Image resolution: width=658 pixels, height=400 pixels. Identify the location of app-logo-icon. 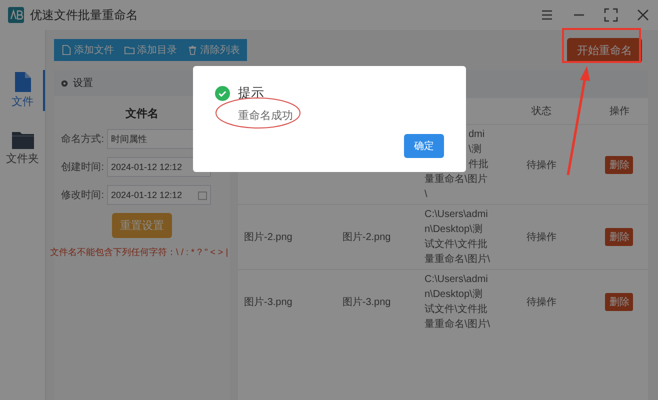
(16, 15).